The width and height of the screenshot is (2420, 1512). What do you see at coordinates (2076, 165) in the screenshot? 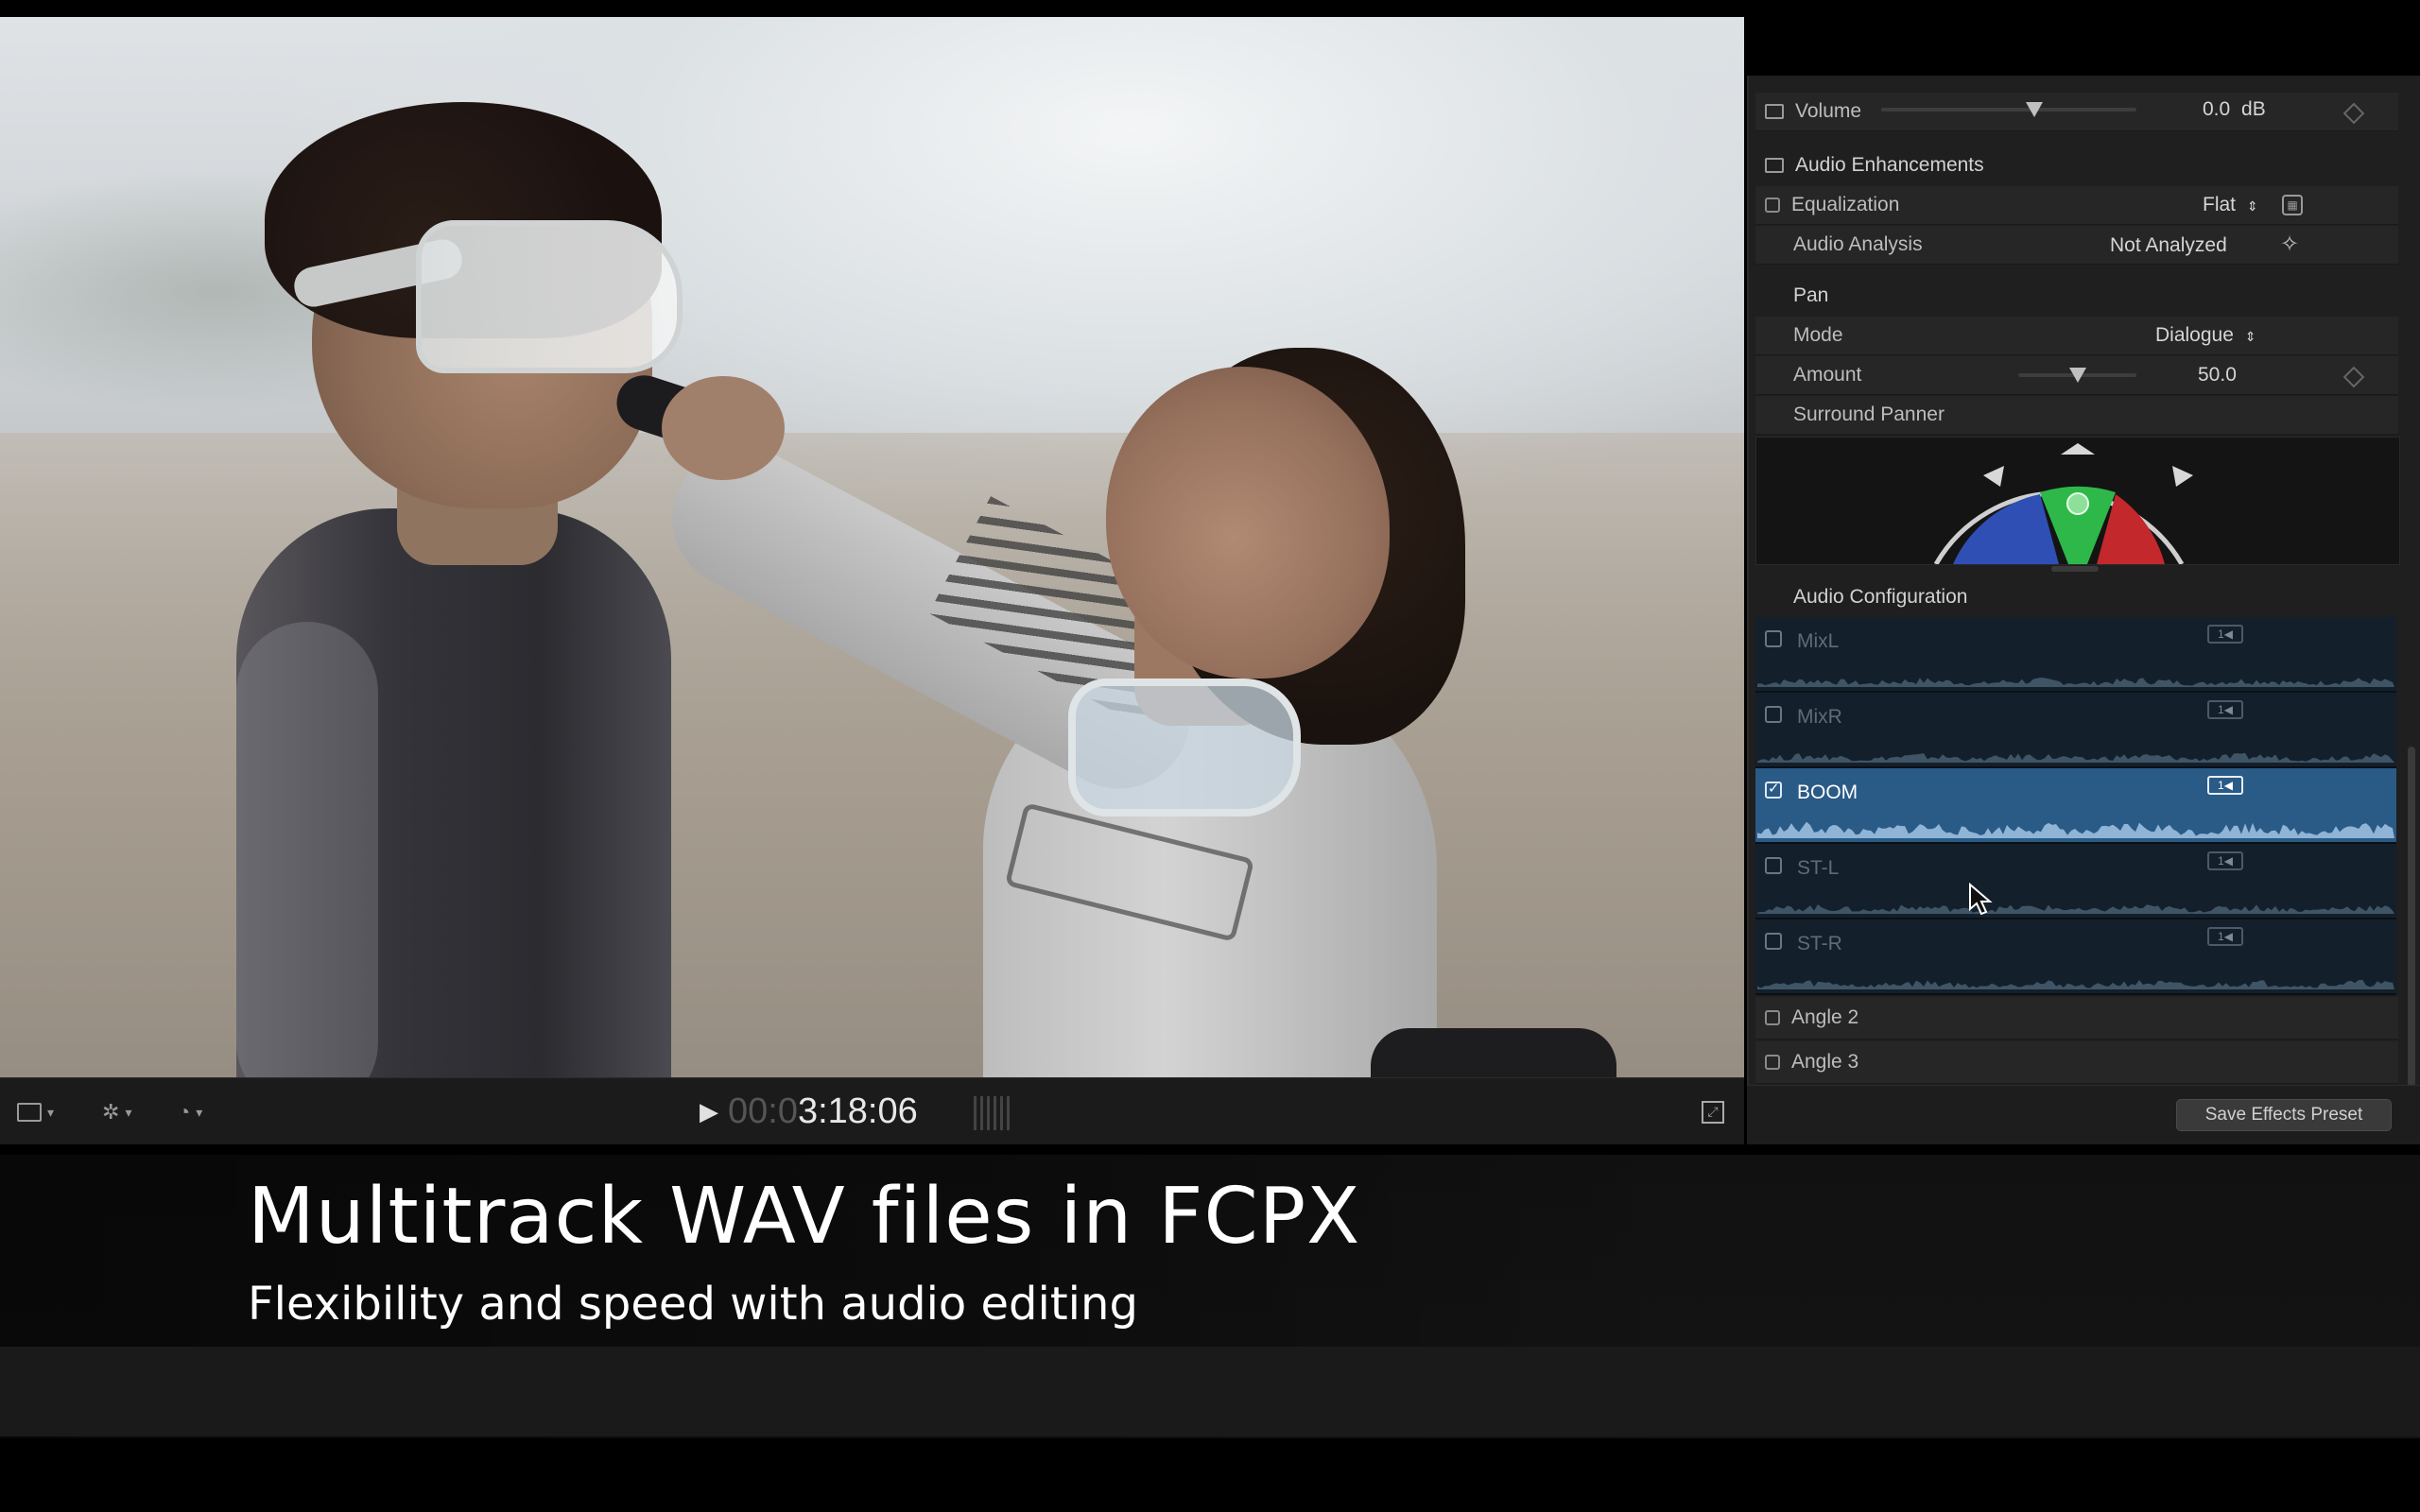
I see `audio-enhancements-header: Audio Enhancements` at bounding box center [2076, 165].